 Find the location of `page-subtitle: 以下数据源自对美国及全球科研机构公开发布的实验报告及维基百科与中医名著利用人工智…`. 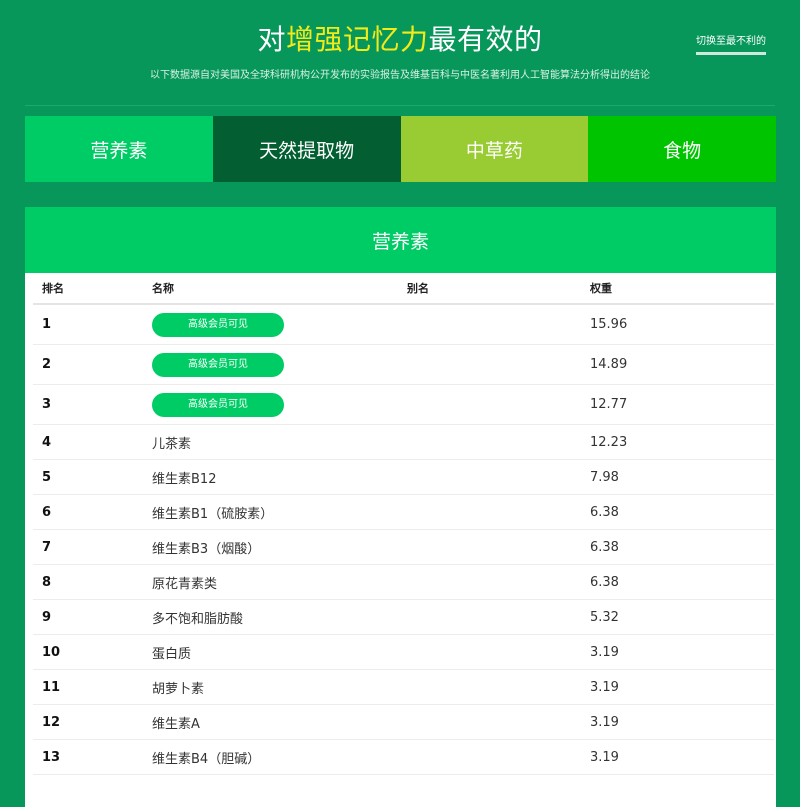

page-subtitle: 以下数据源自对美国及全球科研机构公开发布的实验报告及维基百科与中医名著利用人工智… is located at coordinates (400, 75).